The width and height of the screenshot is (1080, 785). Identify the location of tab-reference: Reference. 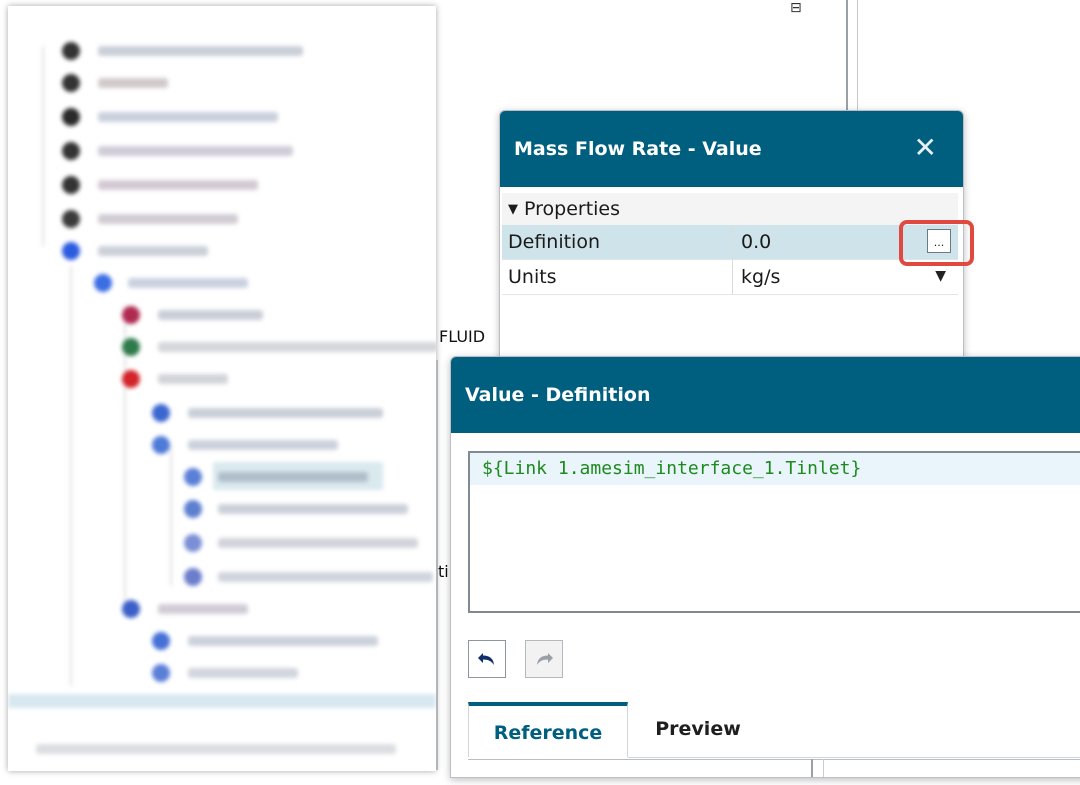
(548, 729).